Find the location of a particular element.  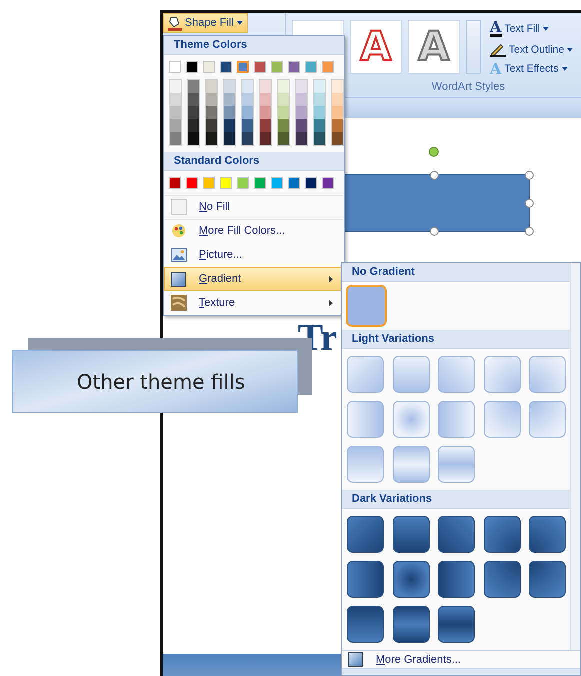

shape-fill-button: Shape Fill is located at coordinates (205, 23).